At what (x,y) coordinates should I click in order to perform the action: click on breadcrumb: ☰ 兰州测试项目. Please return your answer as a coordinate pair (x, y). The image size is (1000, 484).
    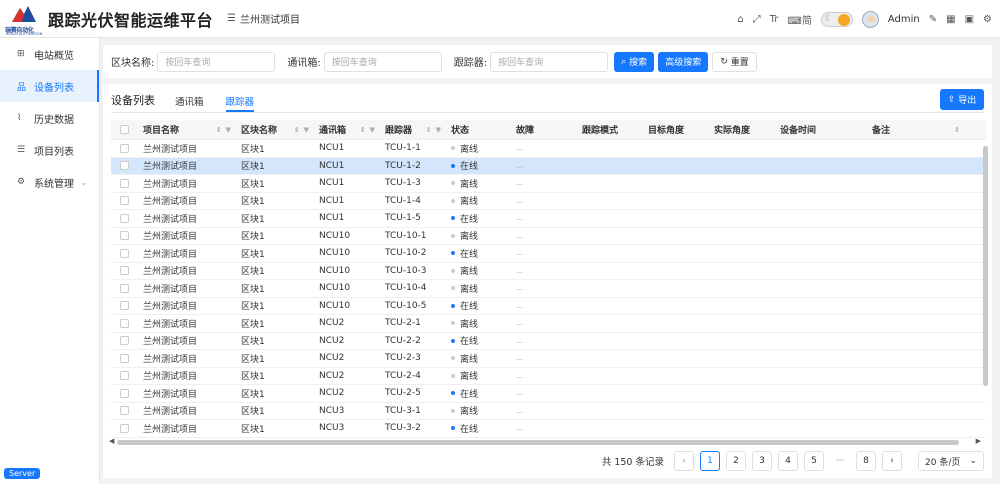
    Looking at the image, I should click on (263, 18).